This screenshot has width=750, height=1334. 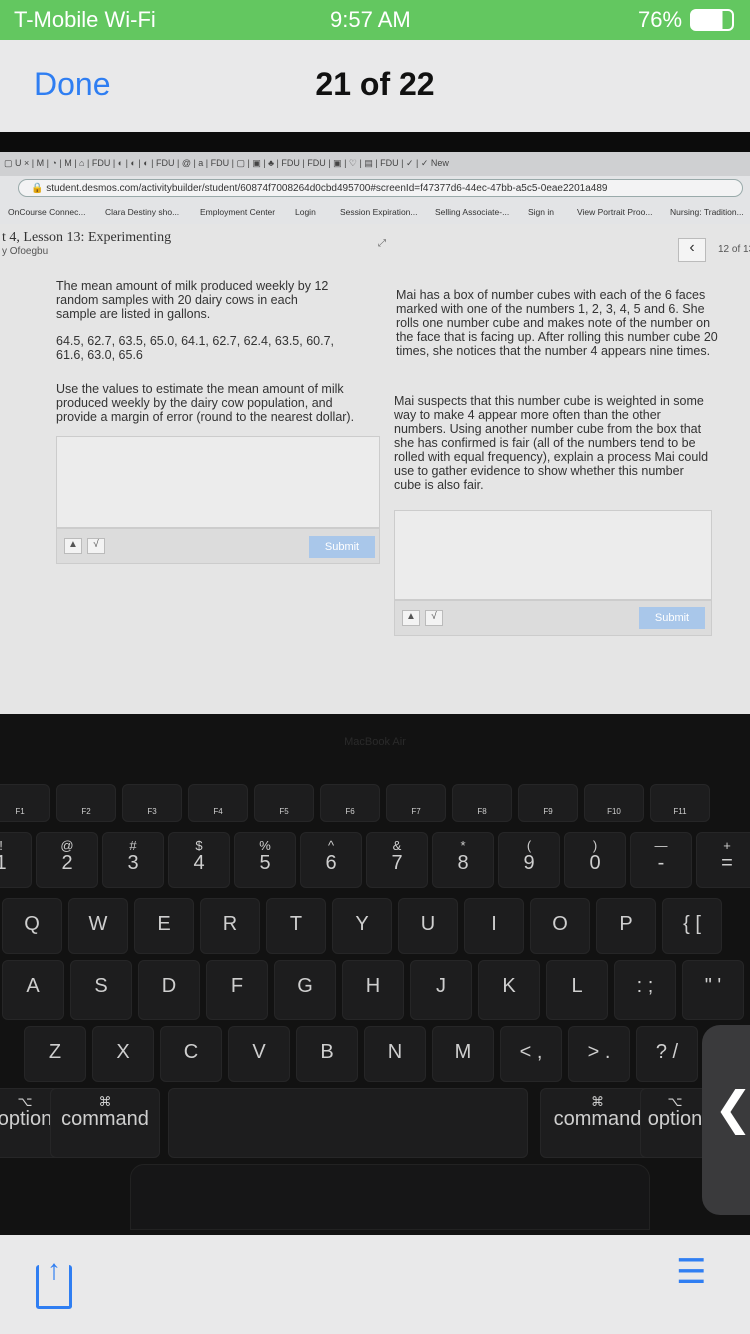 I want to click on key: — -, so click(x=661, y=860).